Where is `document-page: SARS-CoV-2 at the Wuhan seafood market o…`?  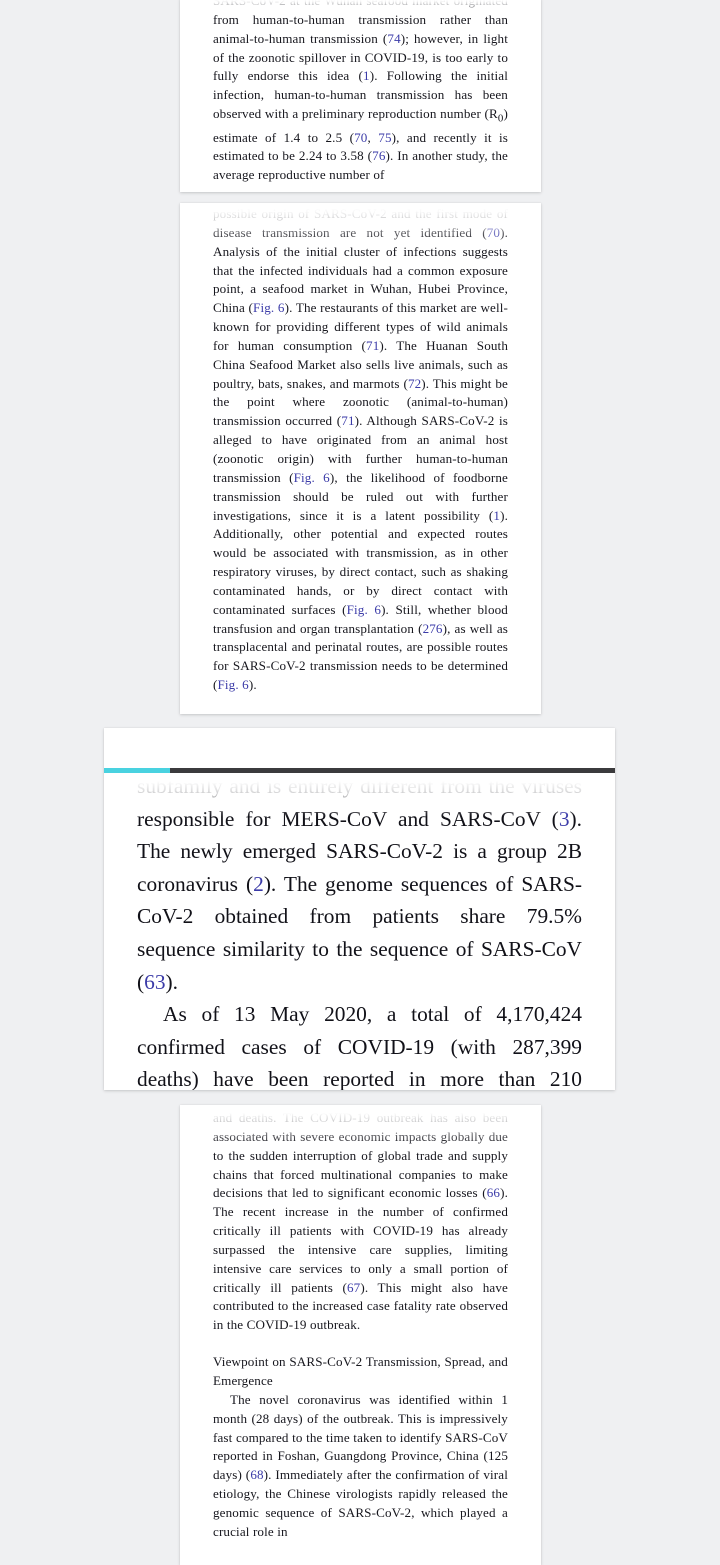 document-page: SARS-CoV-2 at the Wuhan seafood market o… is located at coordinates (360, 96).